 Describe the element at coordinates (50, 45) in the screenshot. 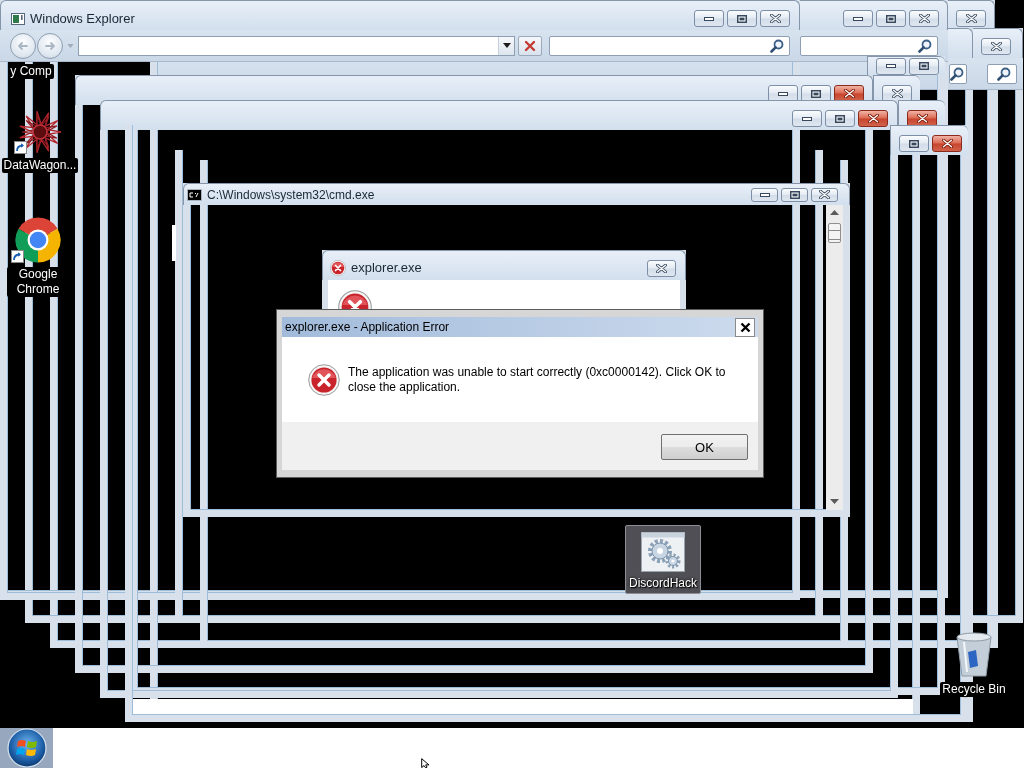

I see `right-arrow-icon` at that location.